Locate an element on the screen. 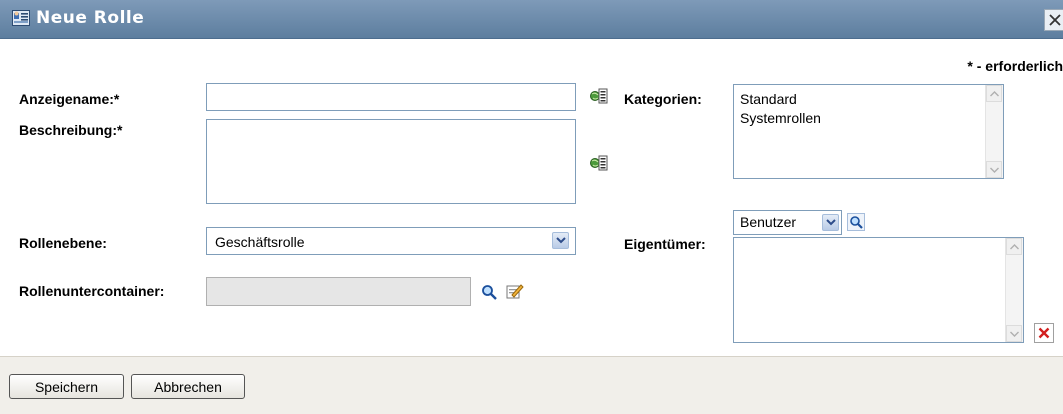 Image resolution: width=1063 pixels, height=414 pixels. dialog-title: Neue Rolle is located at coordinates (90, 18).